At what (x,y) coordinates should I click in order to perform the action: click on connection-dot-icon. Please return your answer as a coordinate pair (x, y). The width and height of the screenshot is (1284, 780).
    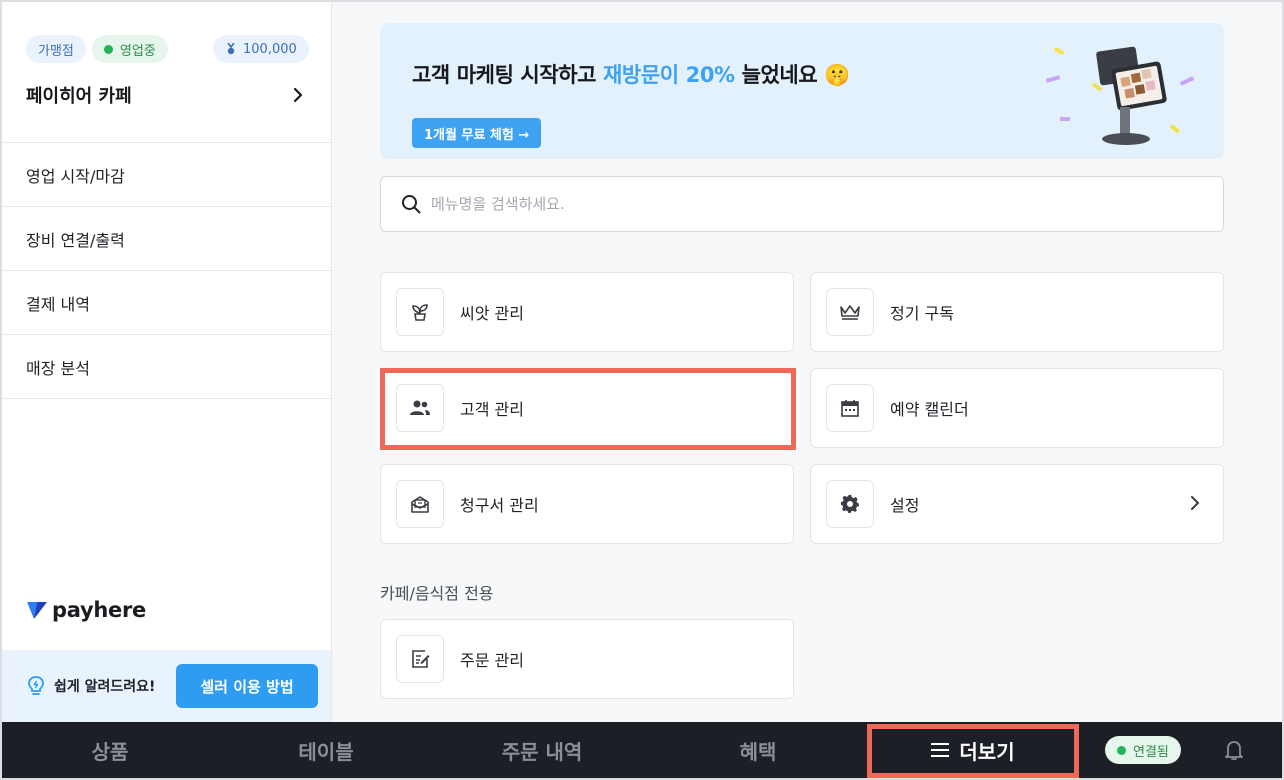
    Looking at the image, I should click on (1121, 750).